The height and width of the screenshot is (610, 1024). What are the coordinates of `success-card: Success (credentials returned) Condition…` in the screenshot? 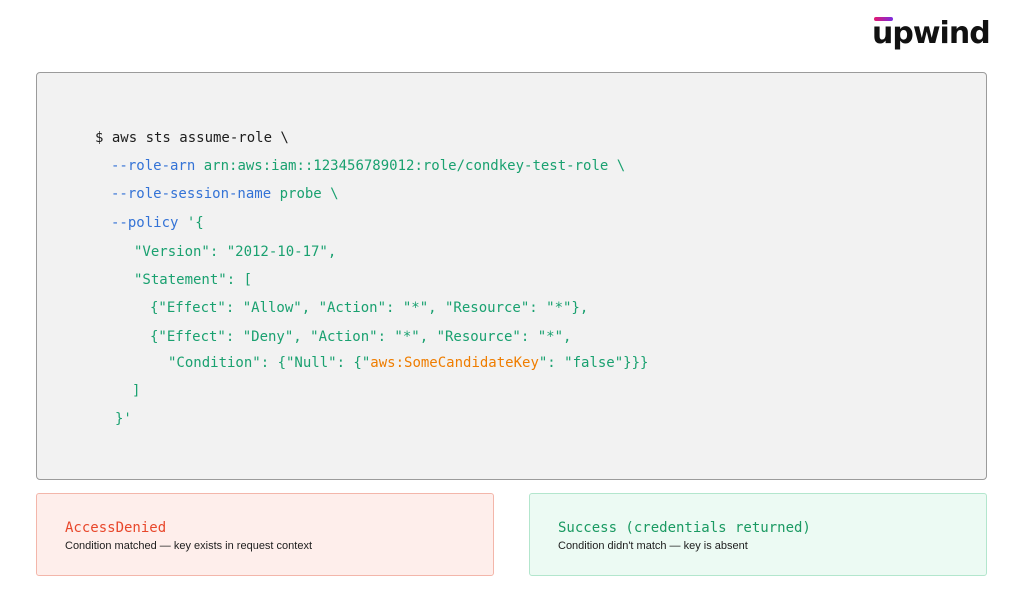 It's located at (758, 534).